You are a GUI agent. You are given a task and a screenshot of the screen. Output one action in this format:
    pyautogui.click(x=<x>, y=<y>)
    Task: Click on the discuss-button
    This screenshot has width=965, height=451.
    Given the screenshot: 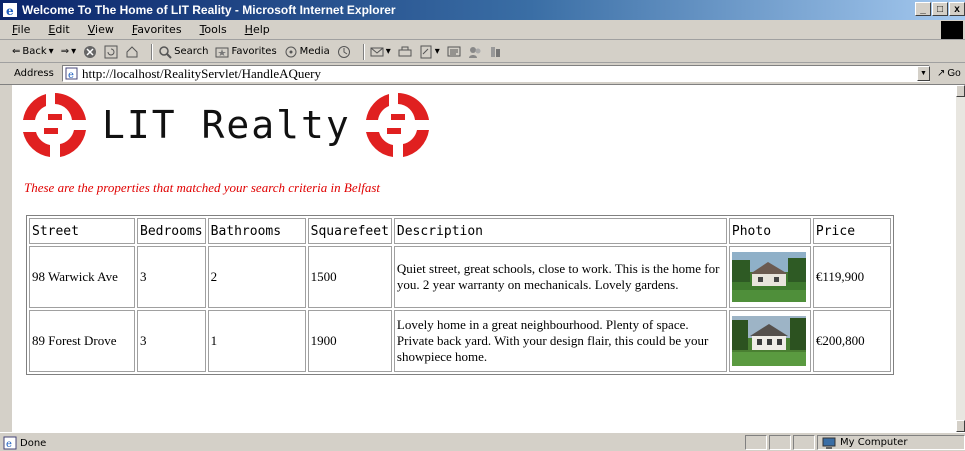 What is the action you would take?
    pyautogui.click(x=454, y=52)
    